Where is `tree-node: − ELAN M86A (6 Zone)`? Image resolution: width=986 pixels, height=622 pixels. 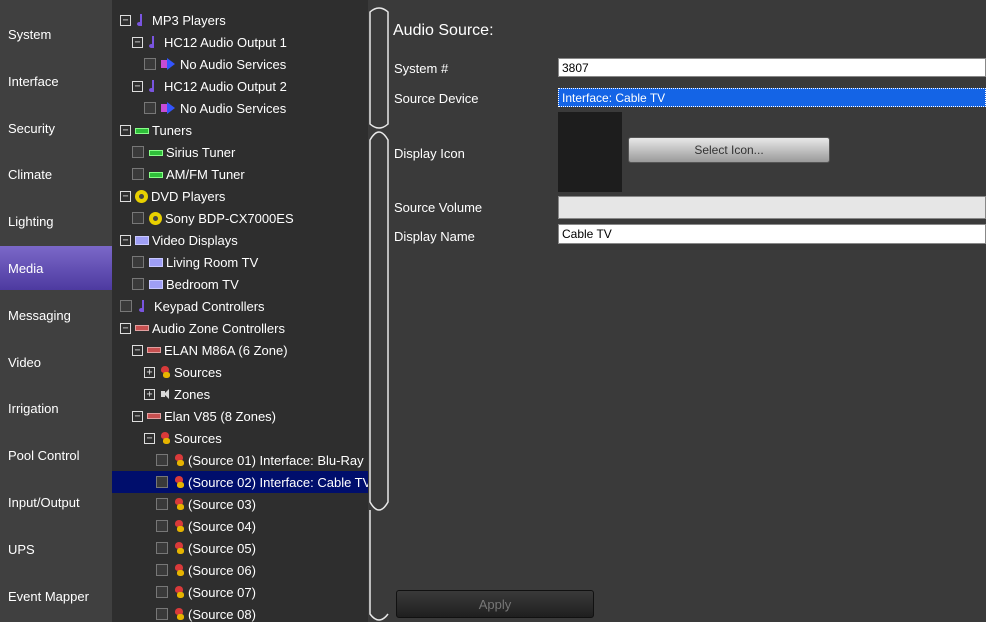 tree-node: − ELAN M86A (6 Zone) is located at coordinates (240, 350).